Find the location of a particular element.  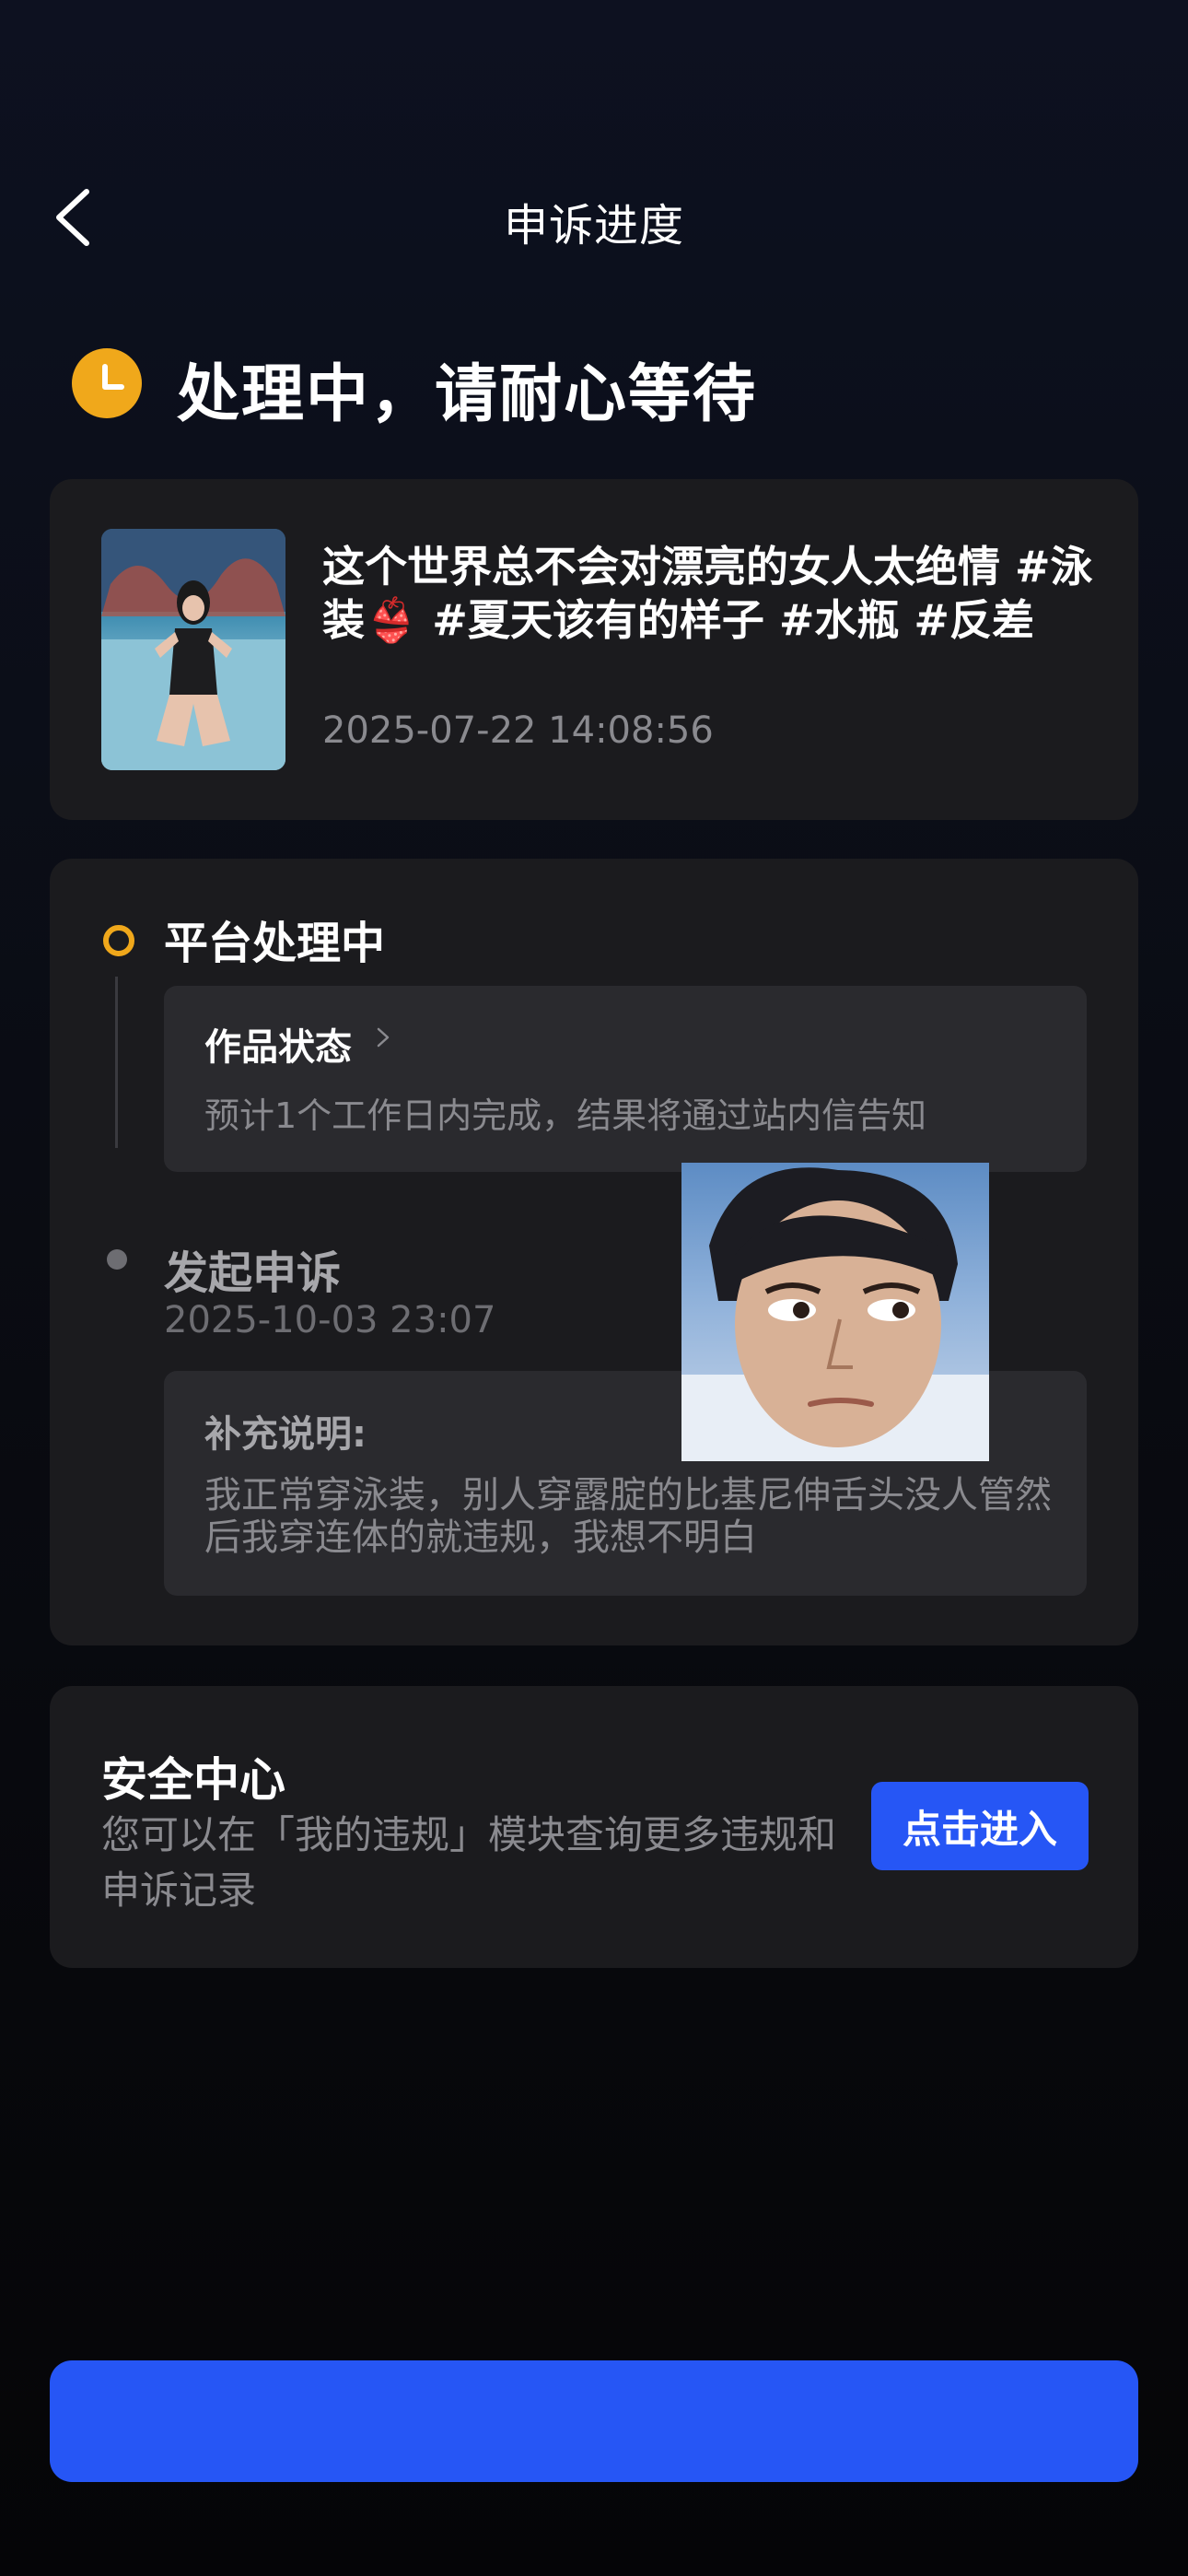

work-status-desc: 预计1个工作日内完成，结果将通过站内信告知 is located at coordinates (565, 1115).